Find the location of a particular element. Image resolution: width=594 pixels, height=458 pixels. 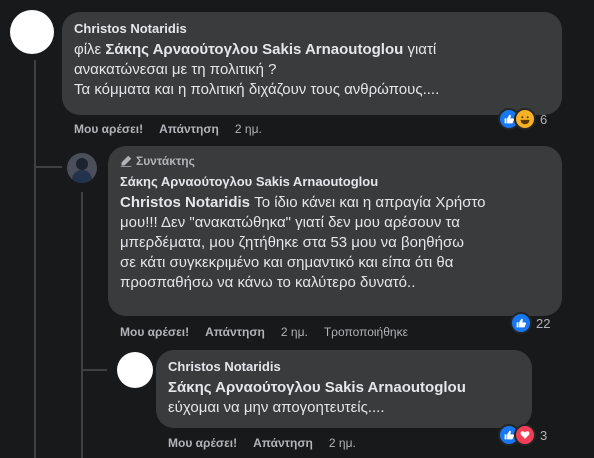

comment-actions: Μου αρέσει! Απάντηση 2 ημ. Τροποποιήθηκε is located at coordinates (264, 332).